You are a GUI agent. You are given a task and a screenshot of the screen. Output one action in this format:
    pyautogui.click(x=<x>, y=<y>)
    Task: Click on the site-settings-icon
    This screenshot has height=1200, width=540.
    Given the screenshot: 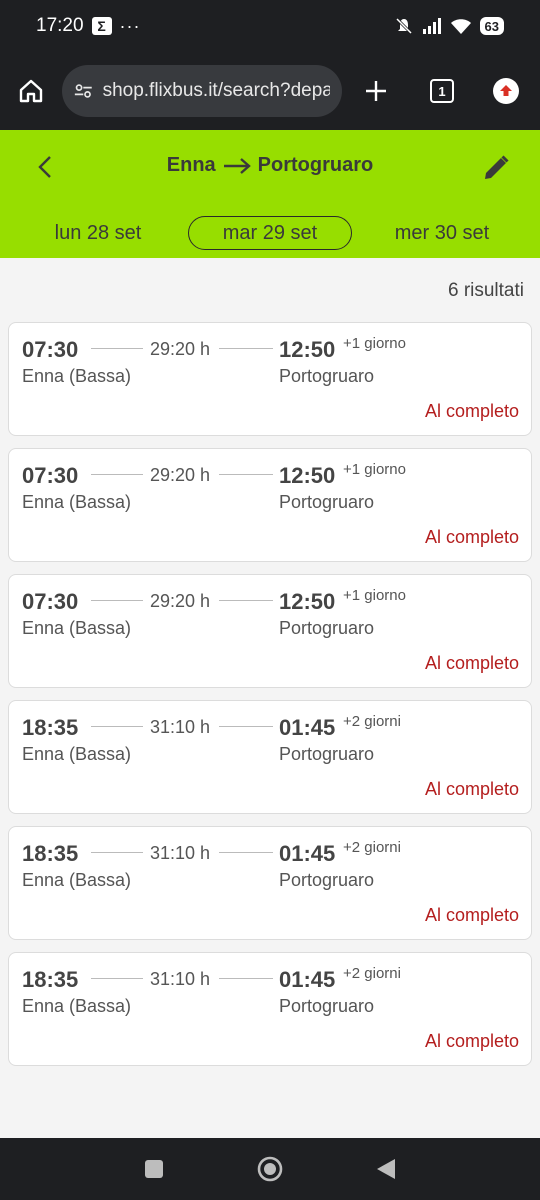 What is the action you would take?
    pyautogui.click(x=83, y=91)
    